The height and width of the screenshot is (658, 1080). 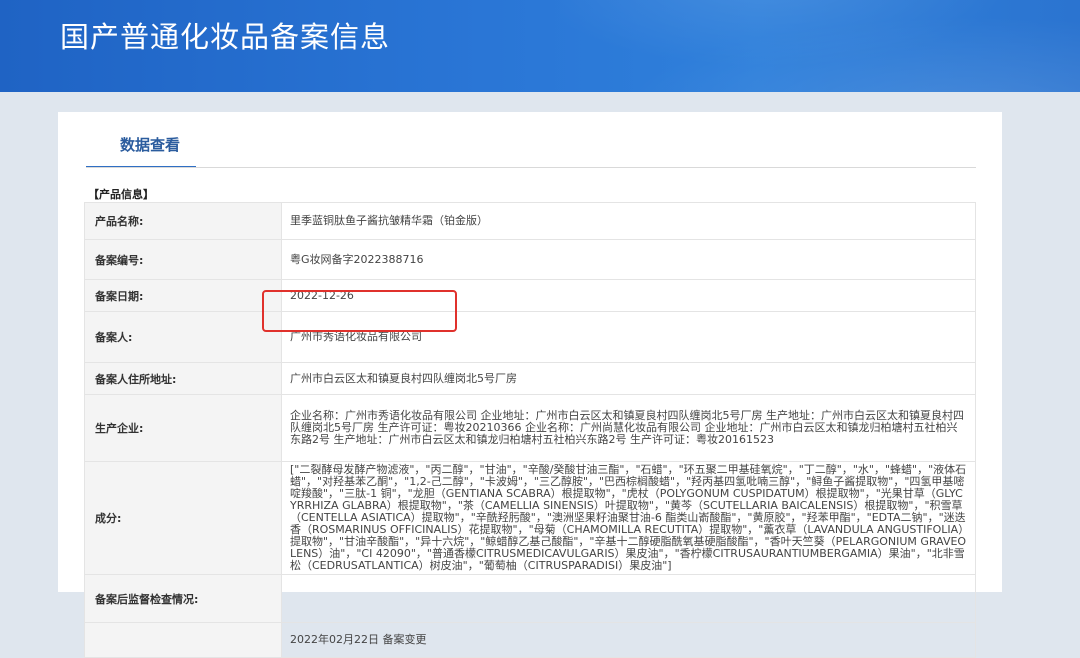 I want to click on table-row: 备案后监督检查情况:, so click(x=530, y=598).